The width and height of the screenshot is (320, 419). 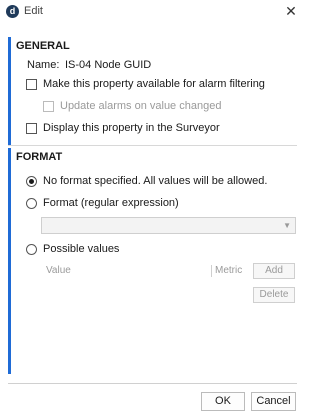 I want to click on section-divider, so click(x=152, y=145).